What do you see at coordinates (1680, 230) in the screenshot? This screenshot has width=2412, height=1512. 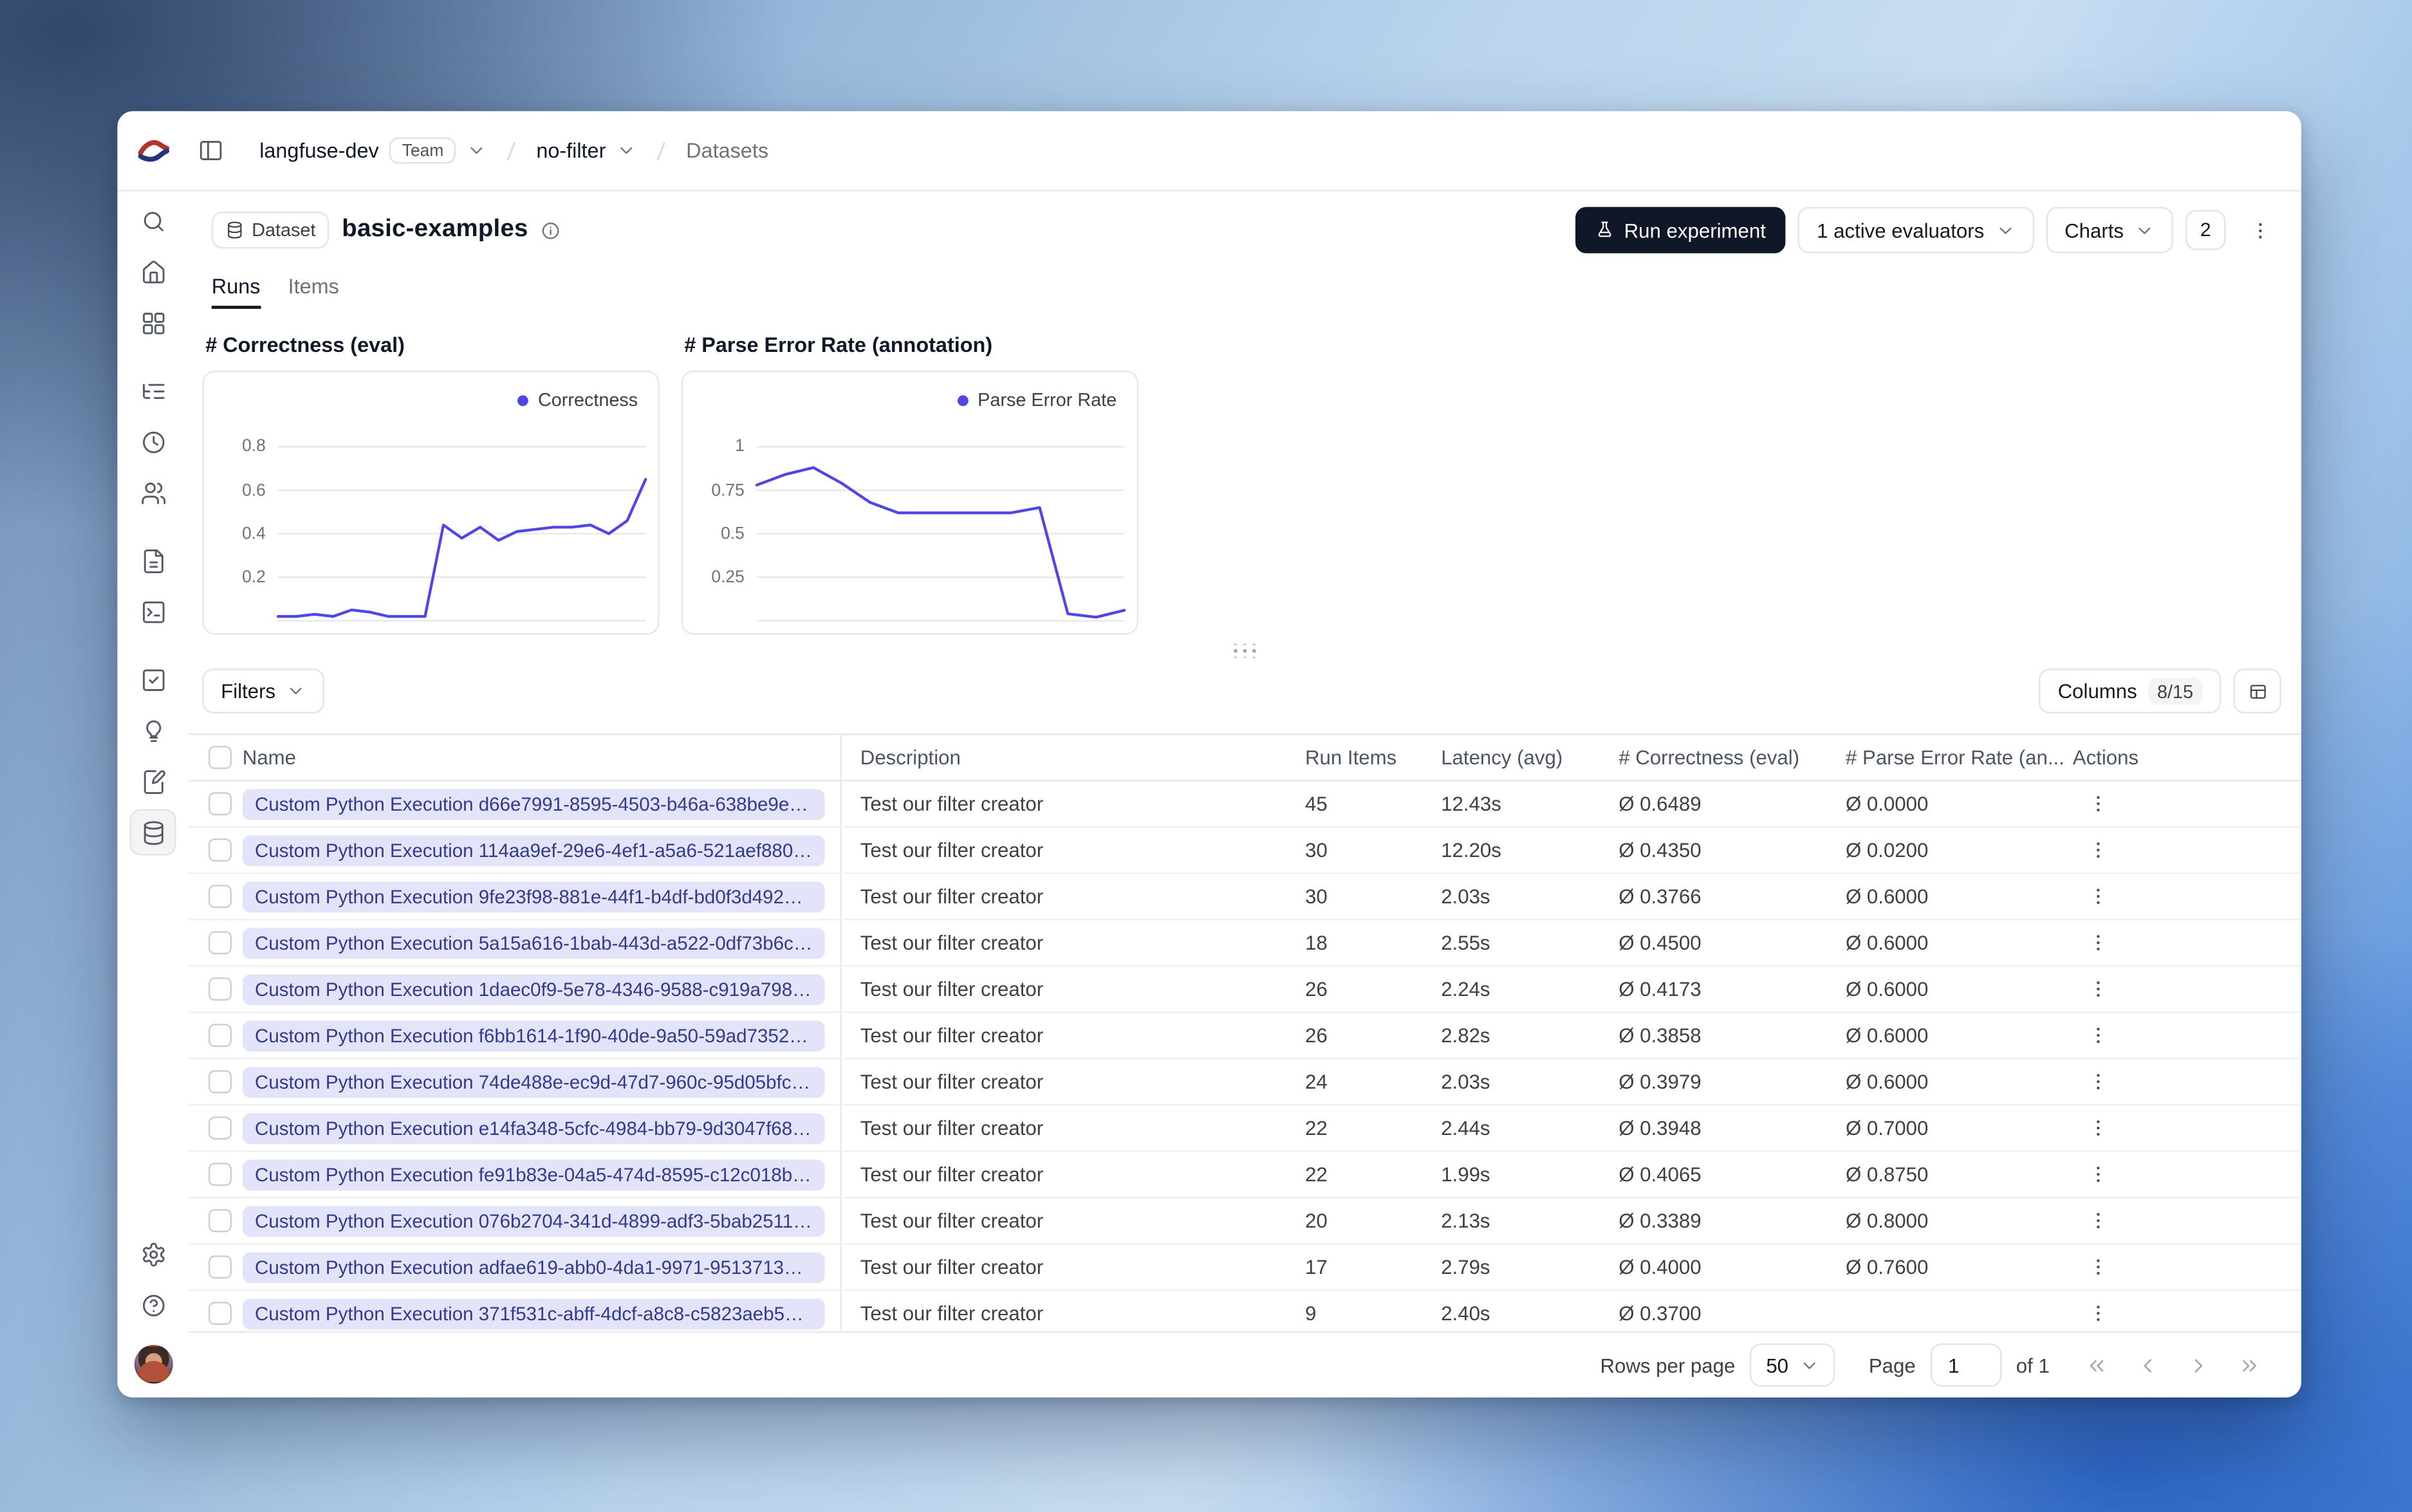 I see `run-experiment-button: Run experiment` at bounding box center [1680, 230].